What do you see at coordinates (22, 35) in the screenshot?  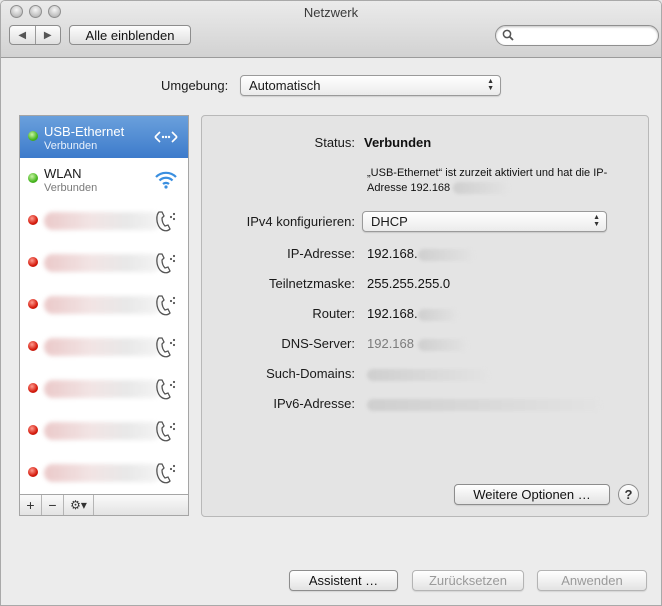 I see `back-arrow-icon: ◀` at bounding box center [22, 35].